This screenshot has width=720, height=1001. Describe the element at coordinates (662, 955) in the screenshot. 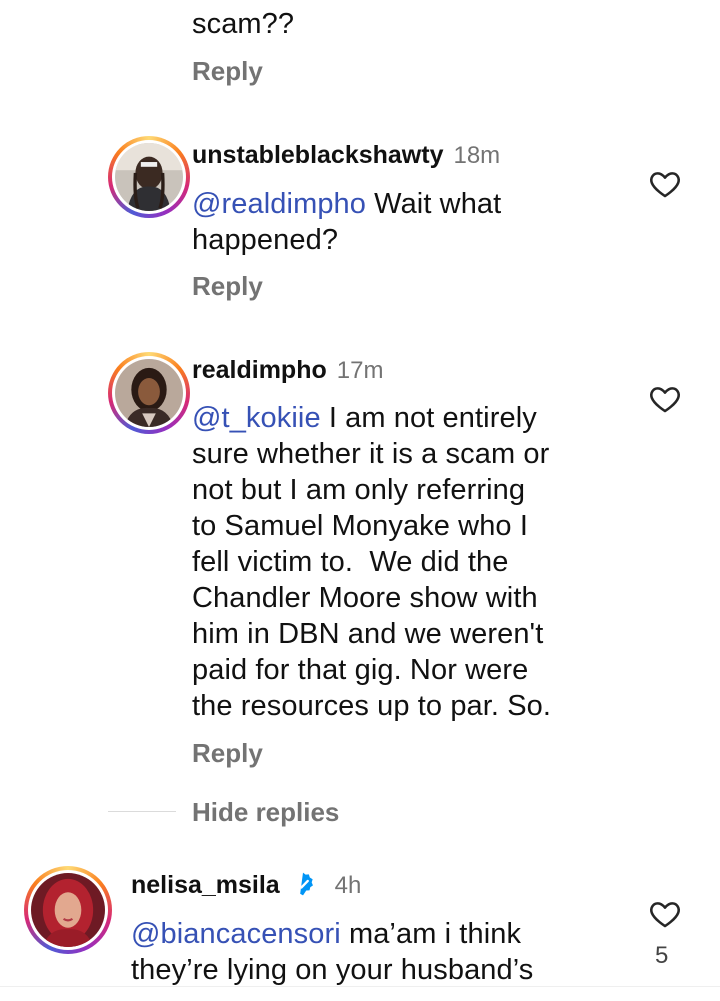

I see `like-count: 5` at that location.